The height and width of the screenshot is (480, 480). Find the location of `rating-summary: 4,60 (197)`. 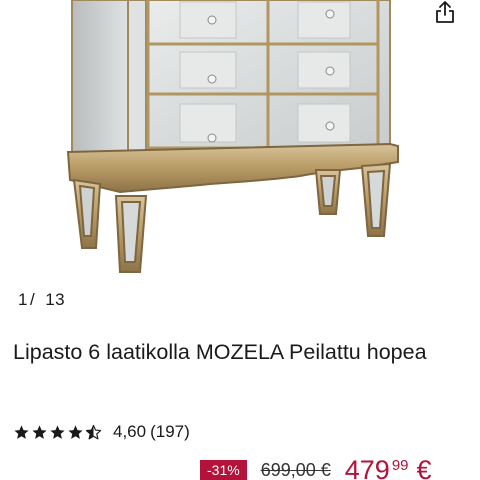

rating-summary: 4,60 (197) is located at coordinates (151, 432).